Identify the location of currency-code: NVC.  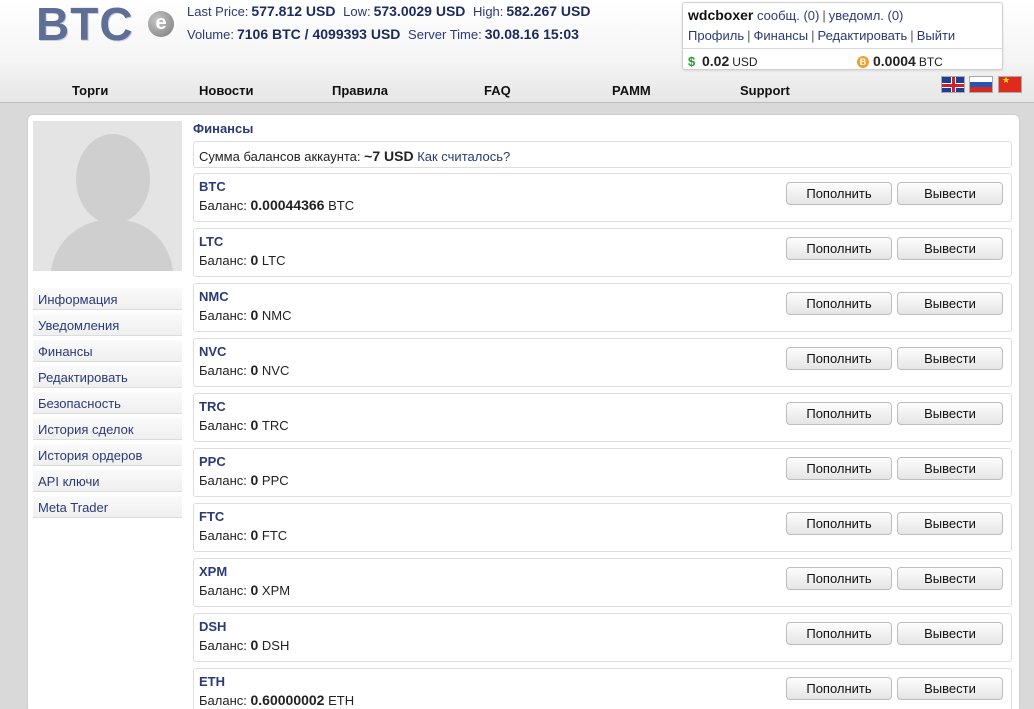
(213, 351).